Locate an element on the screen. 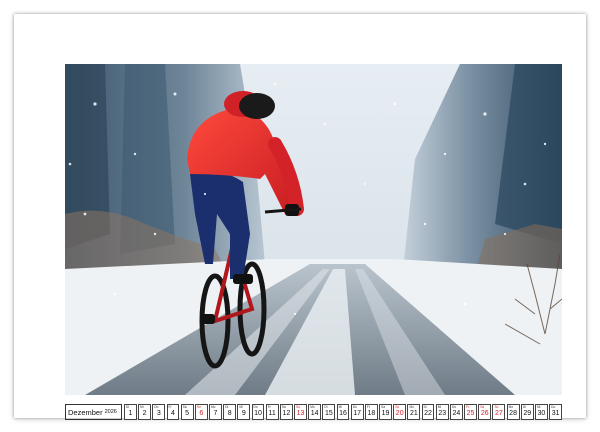  day-number: 27 is located at coordinates (499, 413).